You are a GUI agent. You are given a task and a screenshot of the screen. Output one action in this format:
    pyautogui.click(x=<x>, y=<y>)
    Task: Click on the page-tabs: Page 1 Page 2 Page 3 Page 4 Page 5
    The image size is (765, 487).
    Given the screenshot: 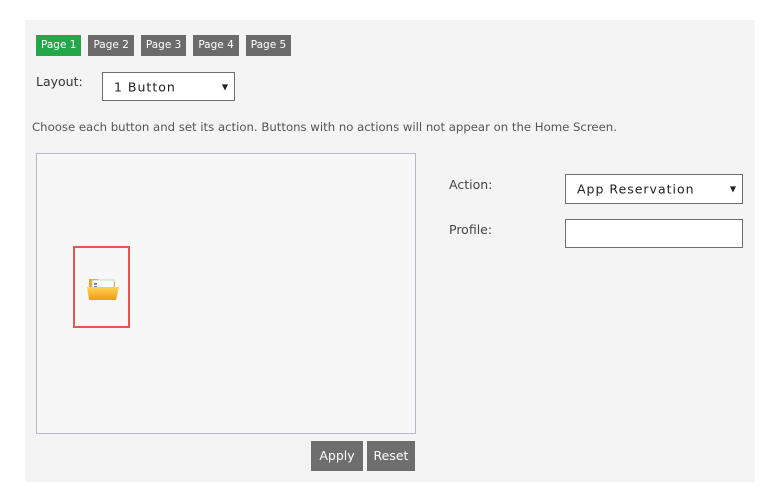 What is the action you would take?
    pyautogui.click(x=164, y=45)
    